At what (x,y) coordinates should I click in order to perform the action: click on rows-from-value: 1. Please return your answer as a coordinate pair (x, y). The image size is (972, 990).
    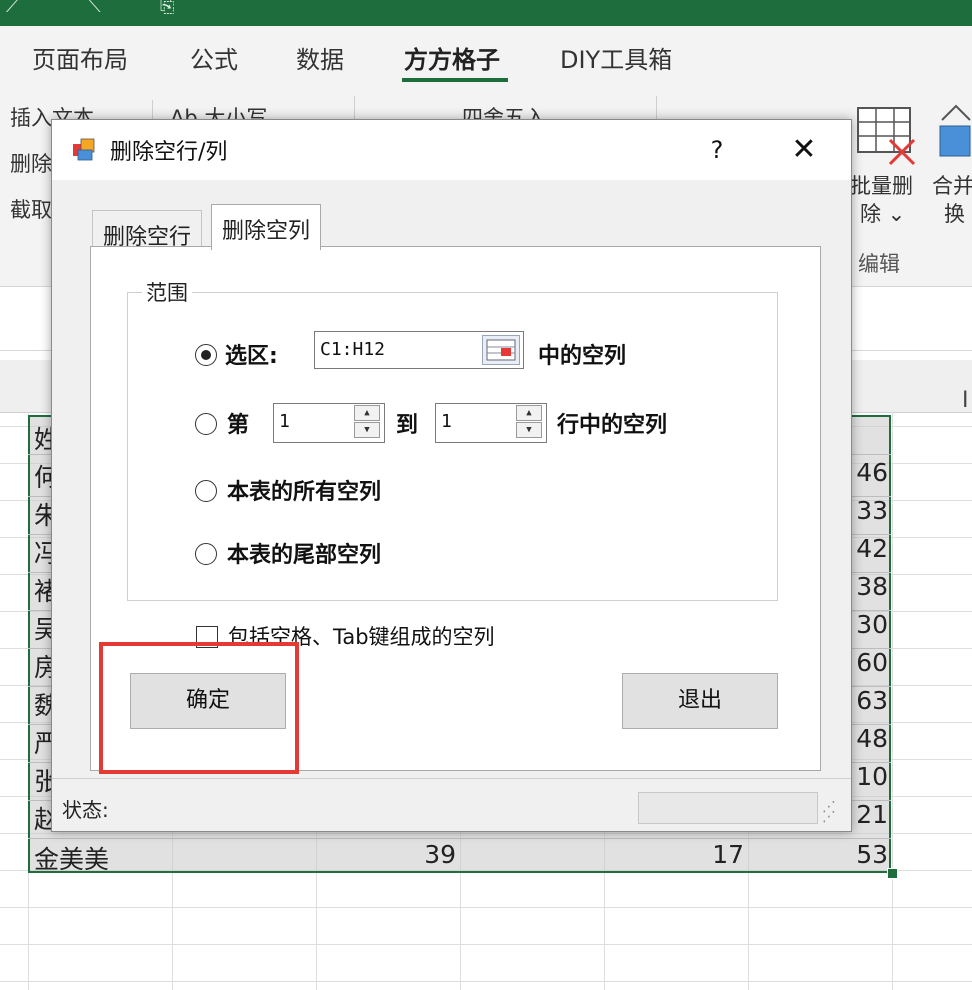
    Looking at the image, I should click on (284, 421).